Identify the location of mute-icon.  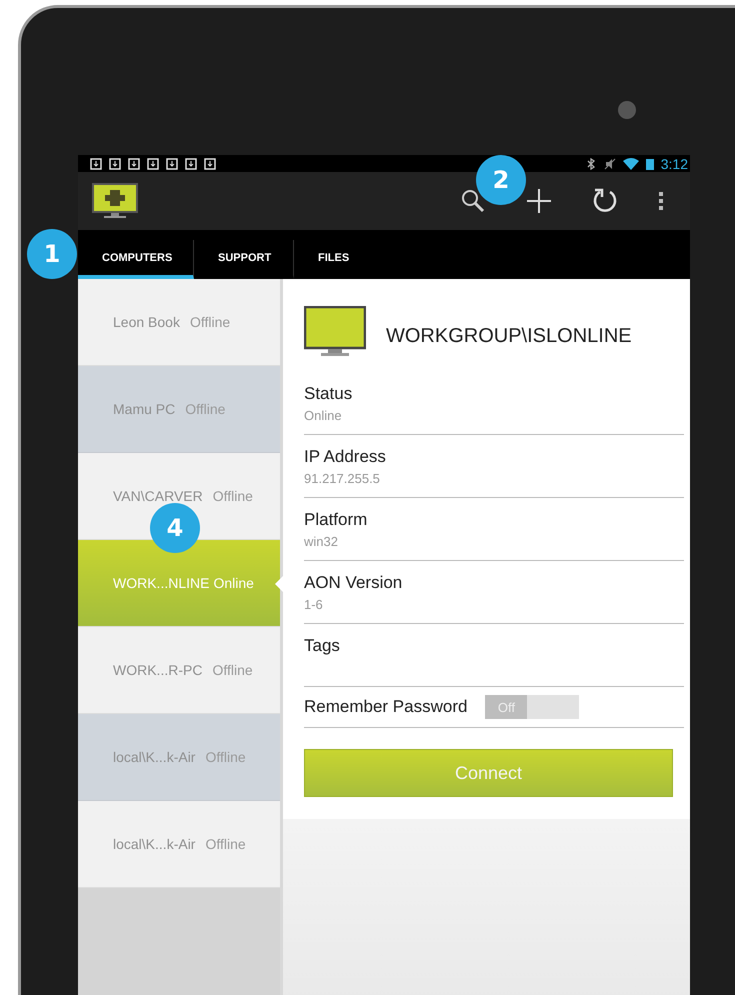
(610, 164).